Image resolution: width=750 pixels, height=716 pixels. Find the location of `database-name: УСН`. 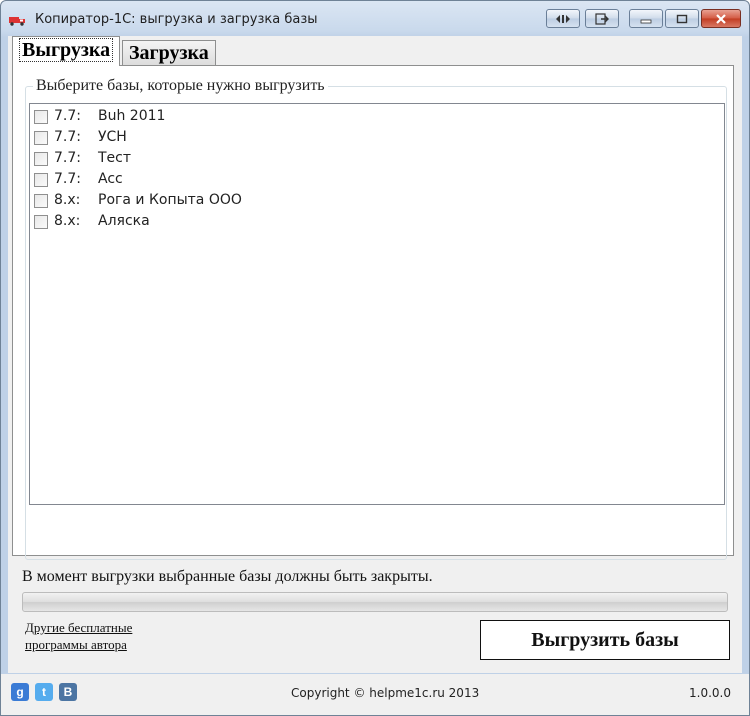

database-name: УСН is located at coordinates (112, 137).